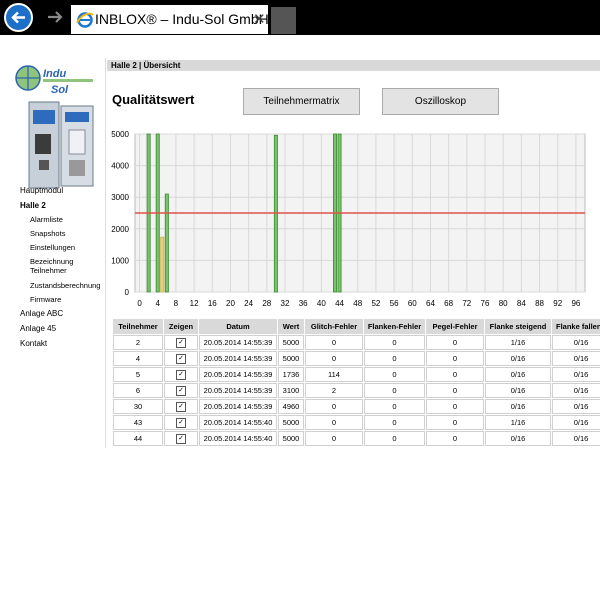  Describe the element at coordinates (518, 326) in the screenshot. I see `column-header: Flanke steigend` at that location.